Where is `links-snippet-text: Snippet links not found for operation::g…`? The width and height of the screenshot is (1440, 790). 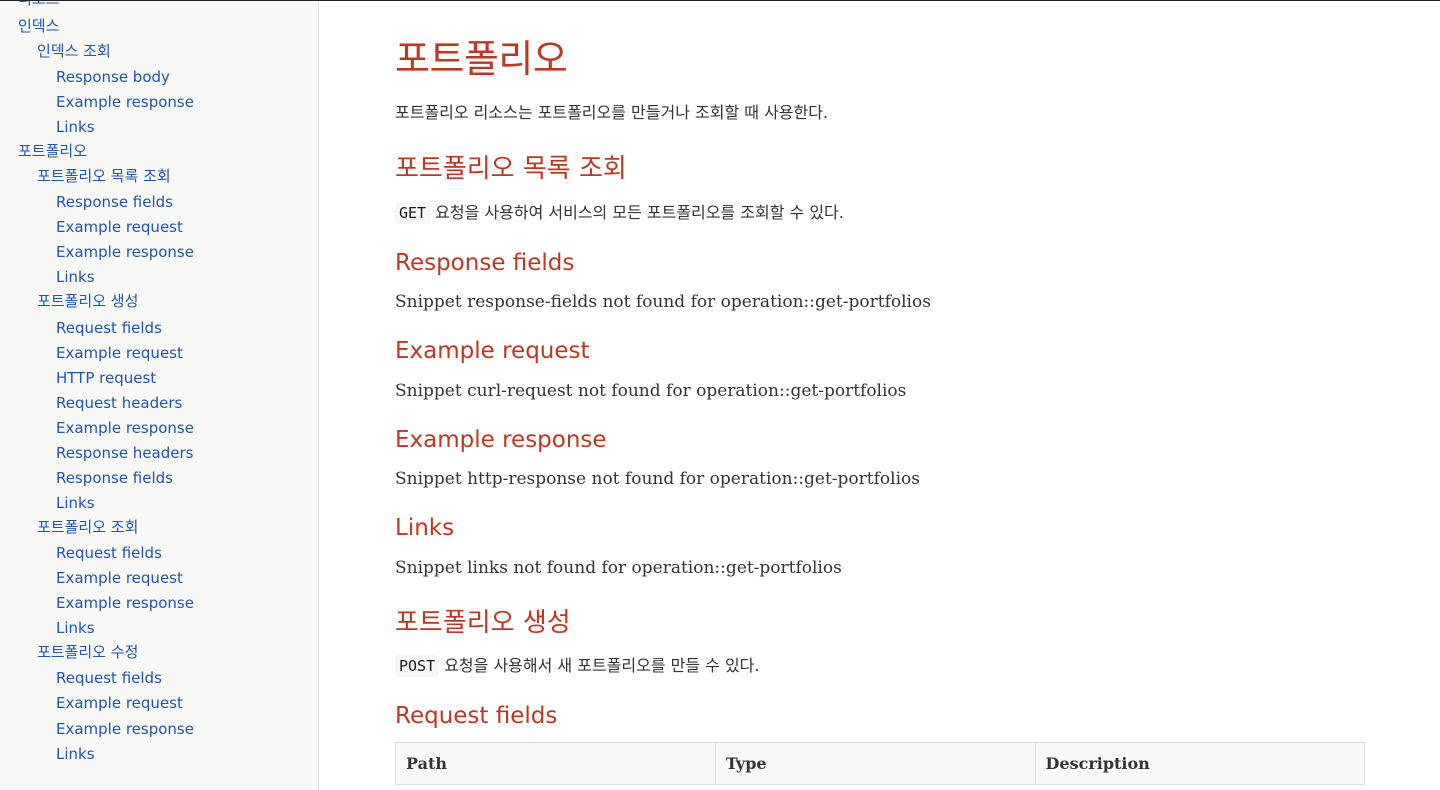
links-snippet-text: Snippet links not found for operation::g… is located at coordinates (618, 568).